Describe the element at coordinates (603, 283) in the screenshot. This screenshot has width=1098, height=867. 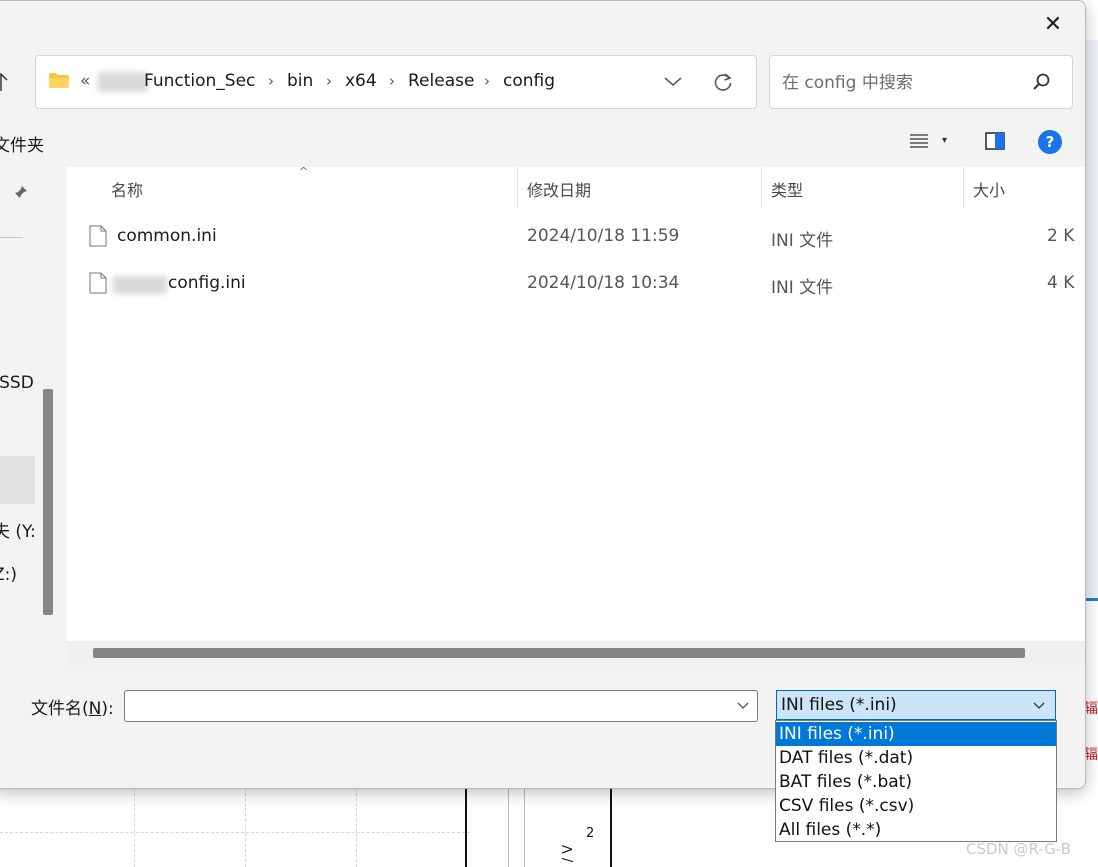
I see `file-modified: 2024/10/18 10:34` at that location.